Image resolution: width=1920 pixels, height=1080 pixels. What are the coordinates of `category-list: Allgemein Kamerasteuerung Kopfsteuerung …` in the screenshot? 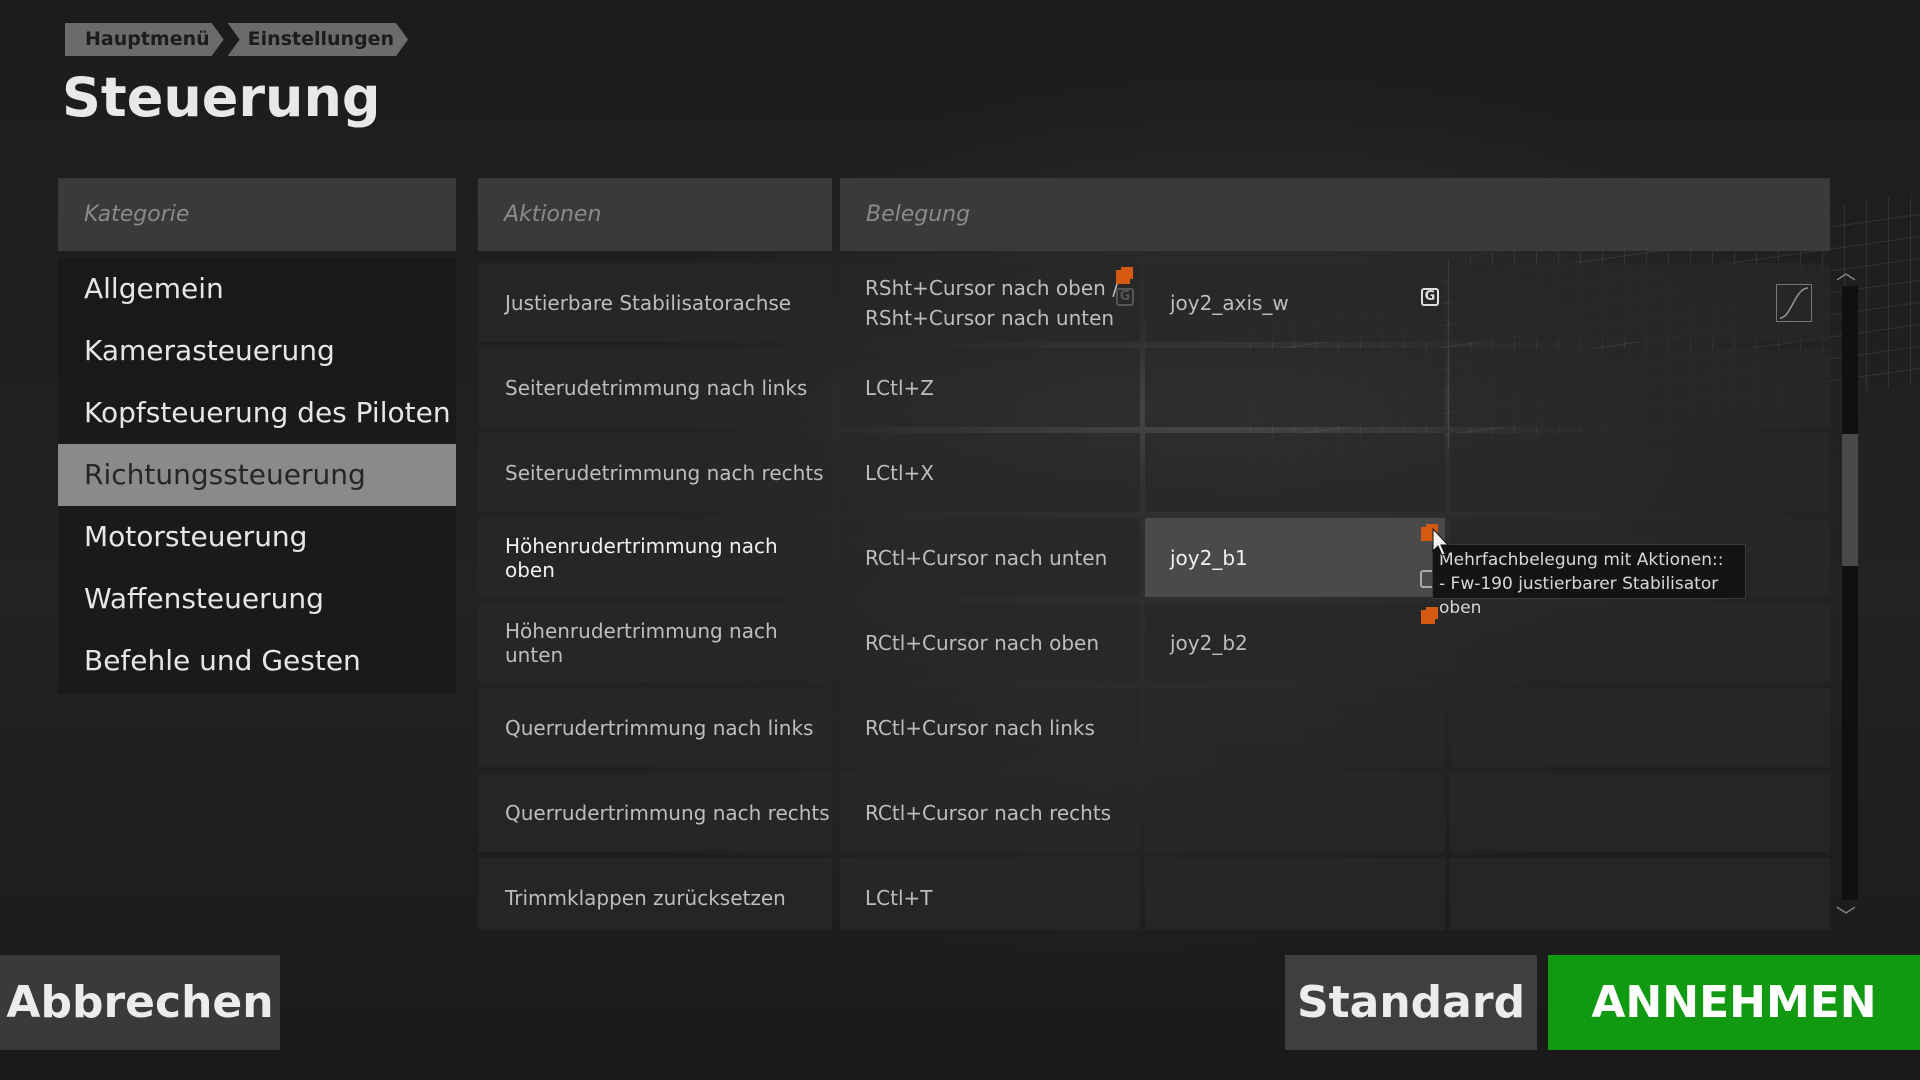 It's located at (257, 476).